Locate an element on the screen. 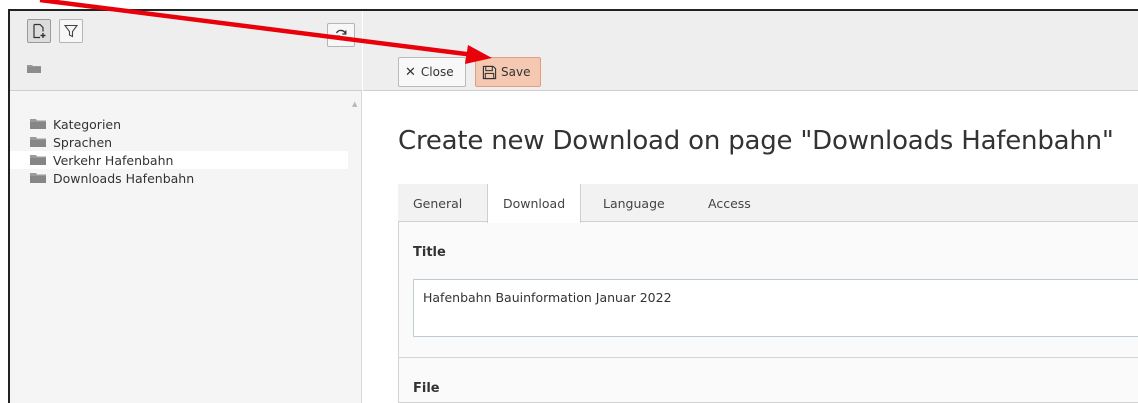 The image size is (1138, 403). refresh-icon is located at coordinates (341, 35).